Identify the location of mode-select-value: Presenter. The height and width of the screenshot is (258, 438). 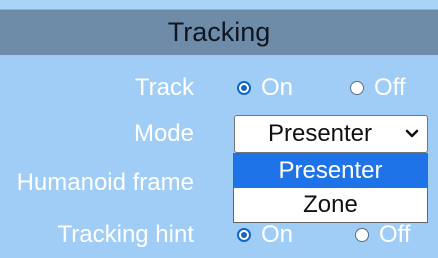
(320, 133).